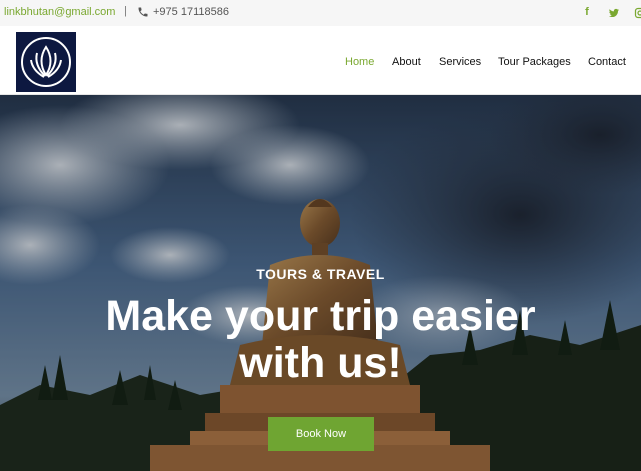 This screenshot has width=641, height=471. Describe the element at coordinates (143, 12) in the screenshot. I see `phone-icon` at that location.